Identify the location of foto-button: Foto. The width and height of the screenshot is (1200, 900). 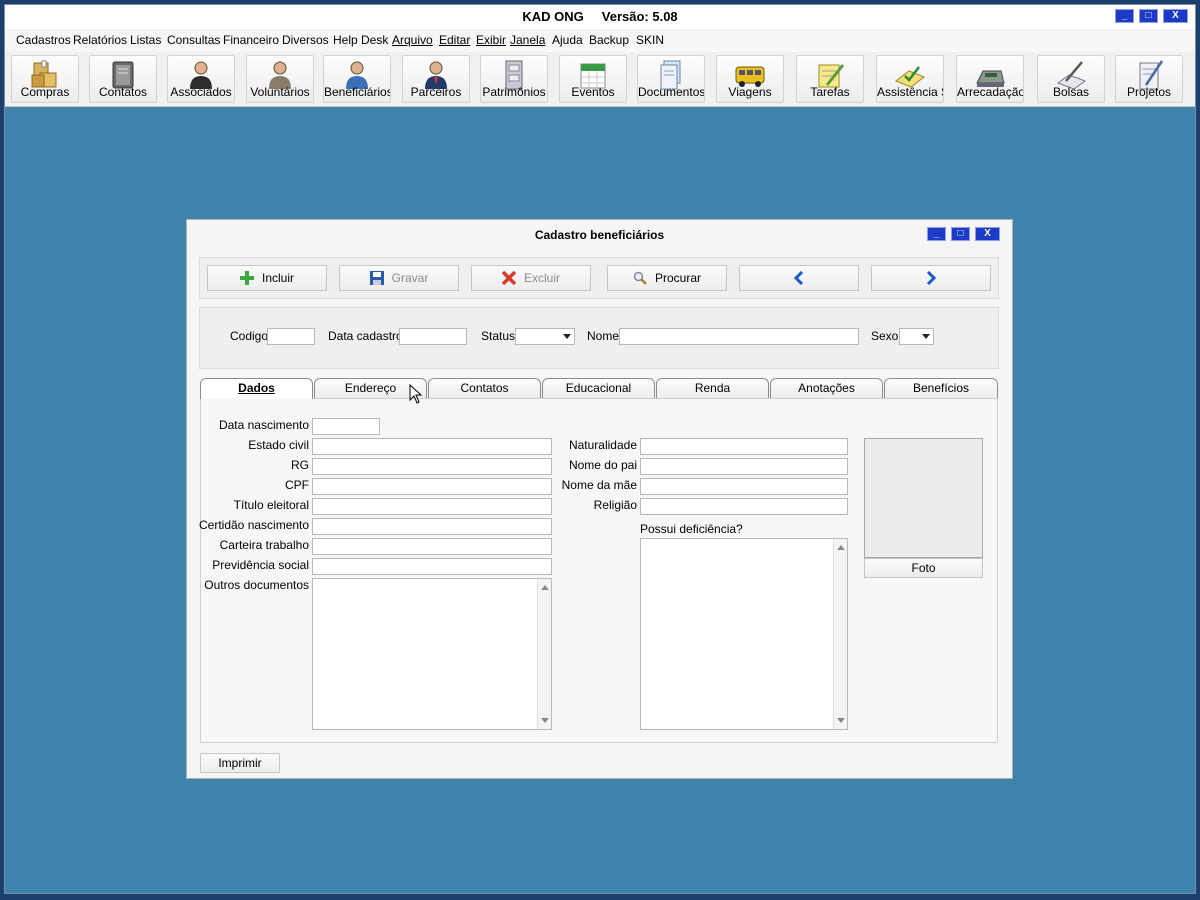
(923, 568).